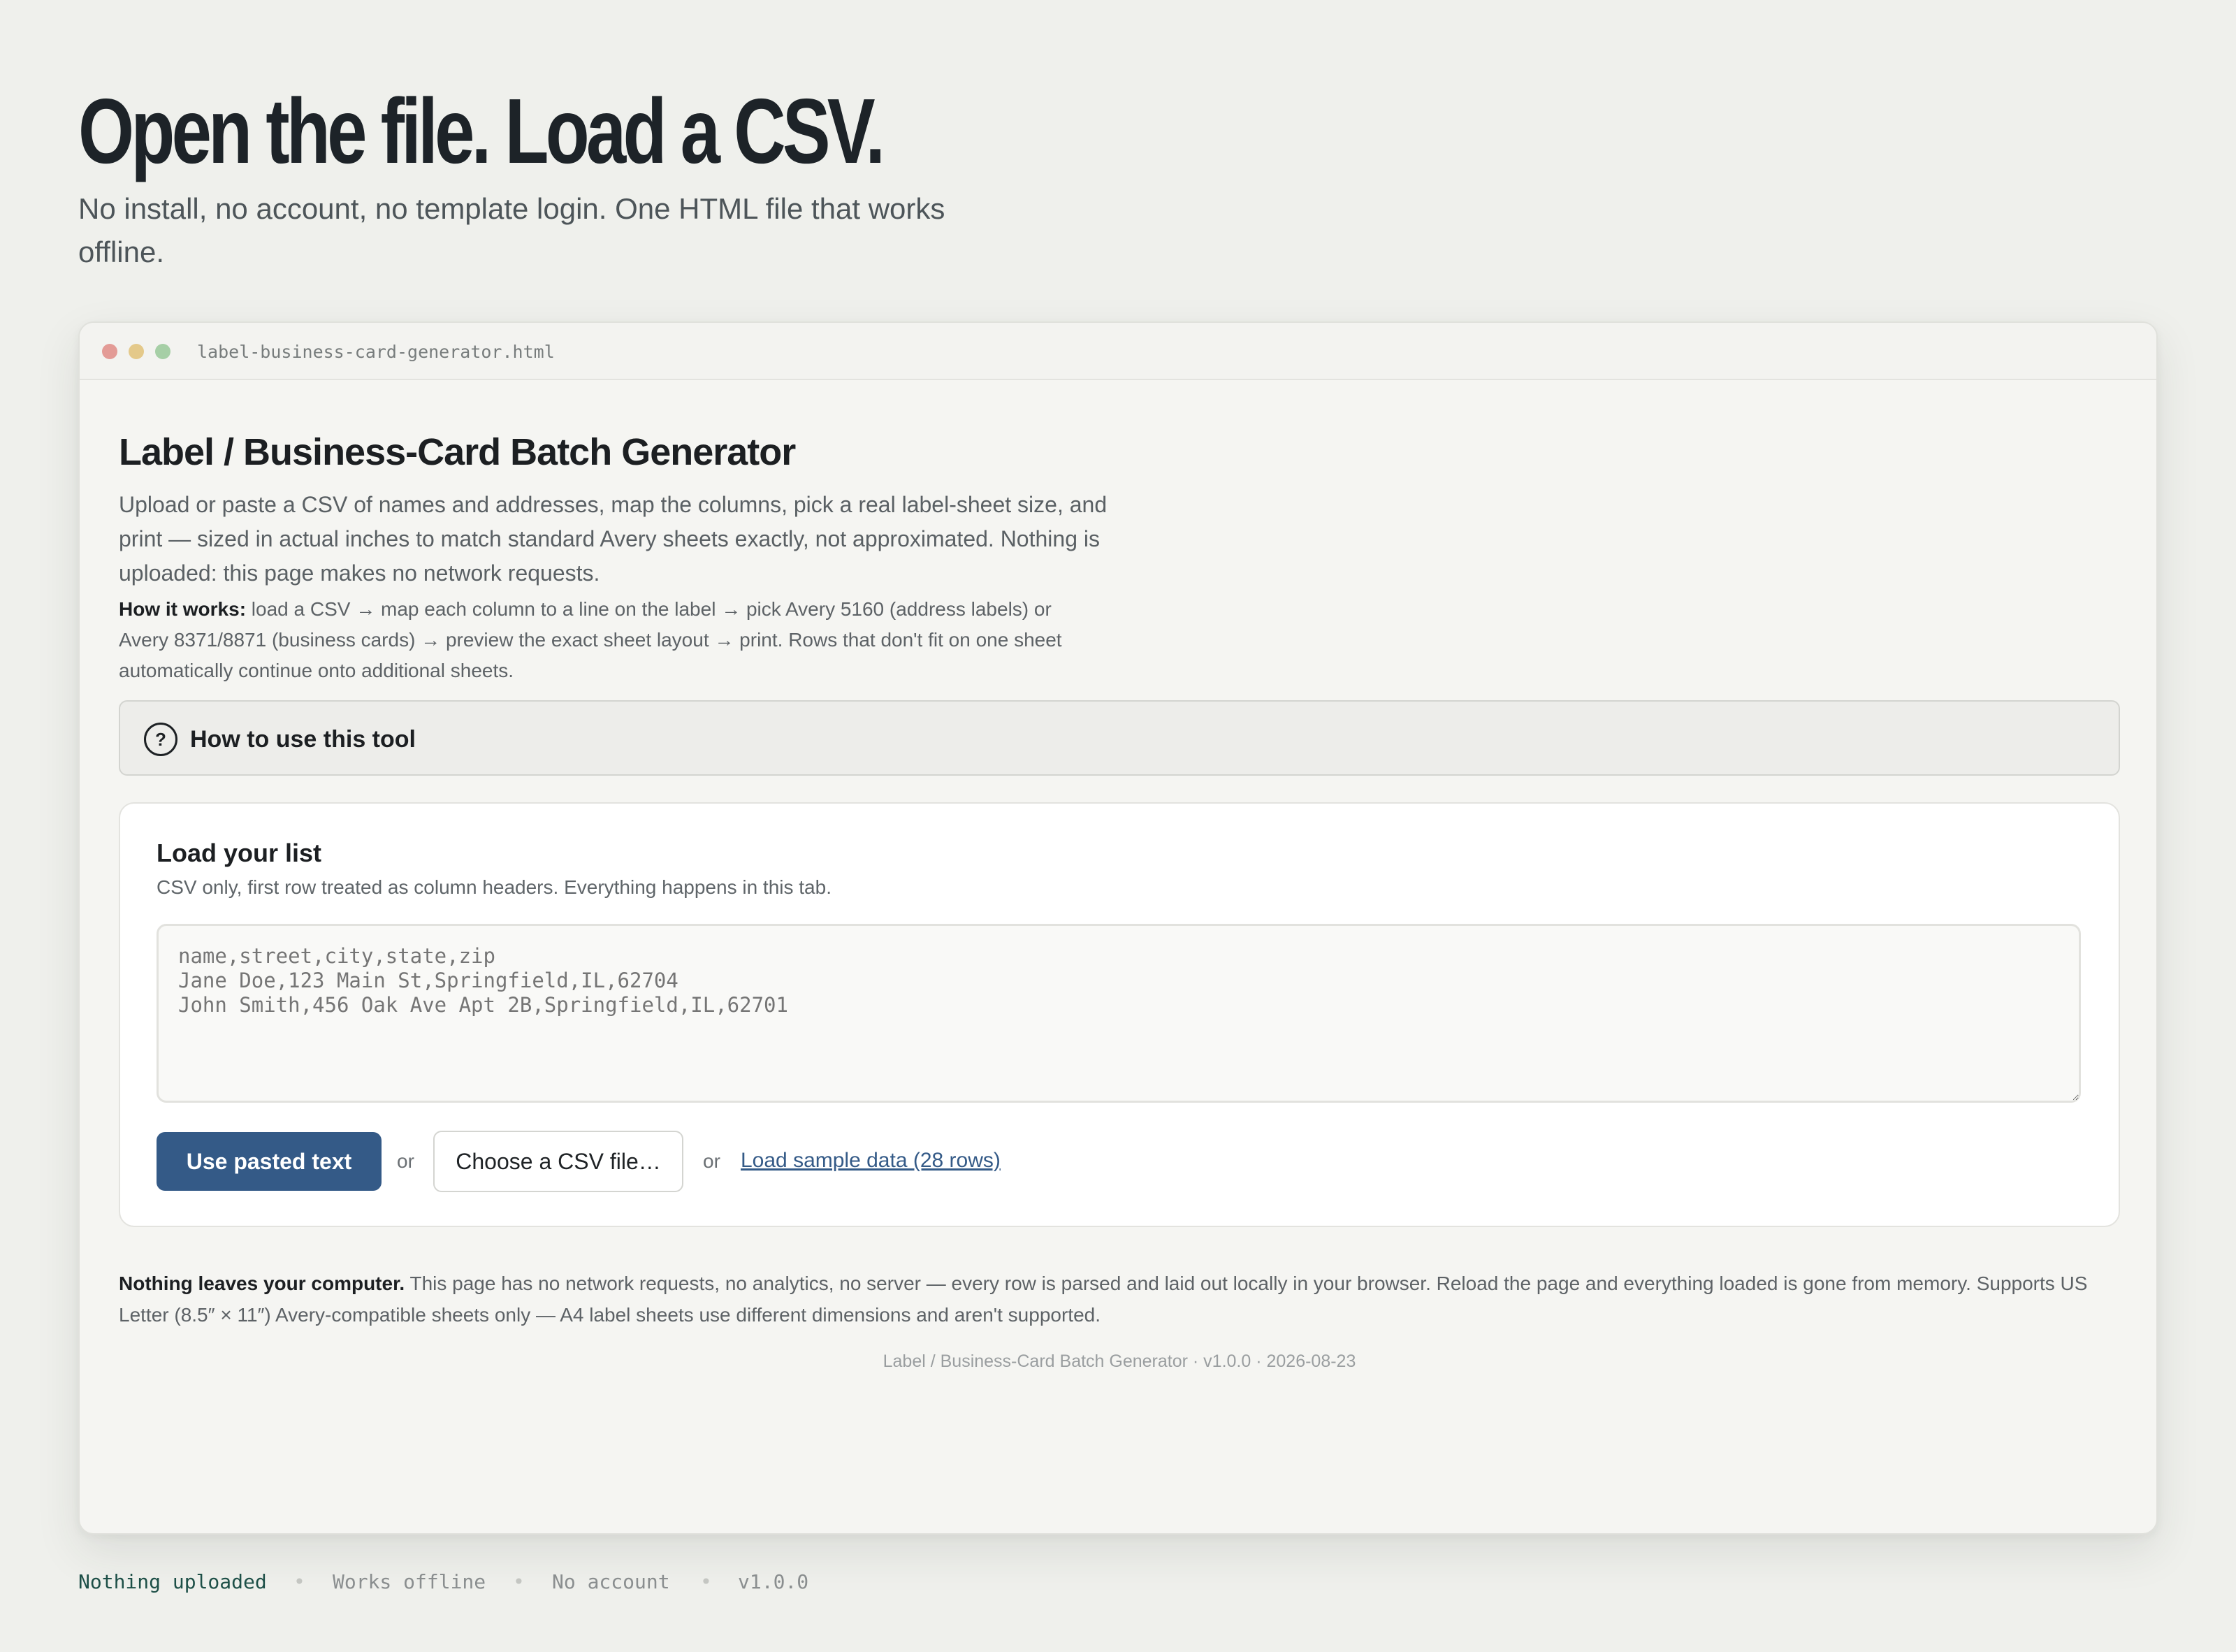 The image size is (2236, 1652). What do you see at coordinates (136, 351) in the screenshot?
I see `minimize-dot-icon` at bounding box center [136, 351].